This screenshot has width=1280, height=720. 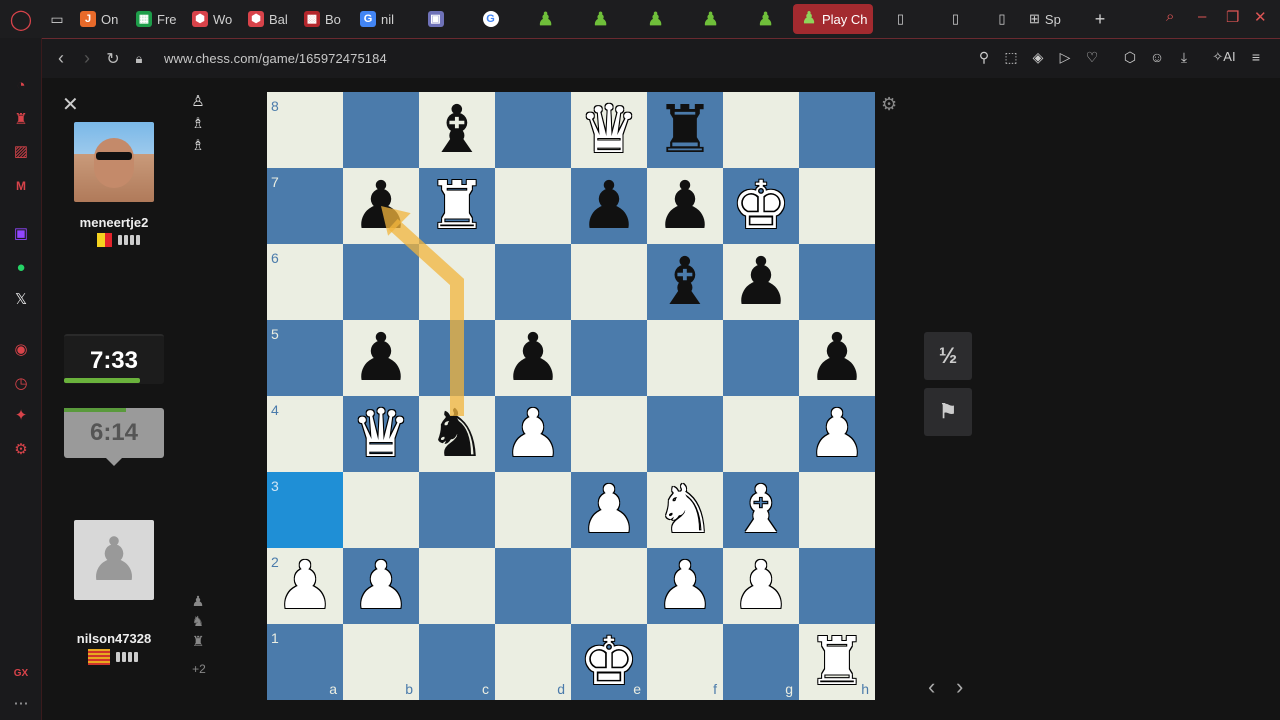 What do you see at coordinates (1065, 57) in the screenshot?
I see `play-icon: ▷` at bounding box center [1065, 57].